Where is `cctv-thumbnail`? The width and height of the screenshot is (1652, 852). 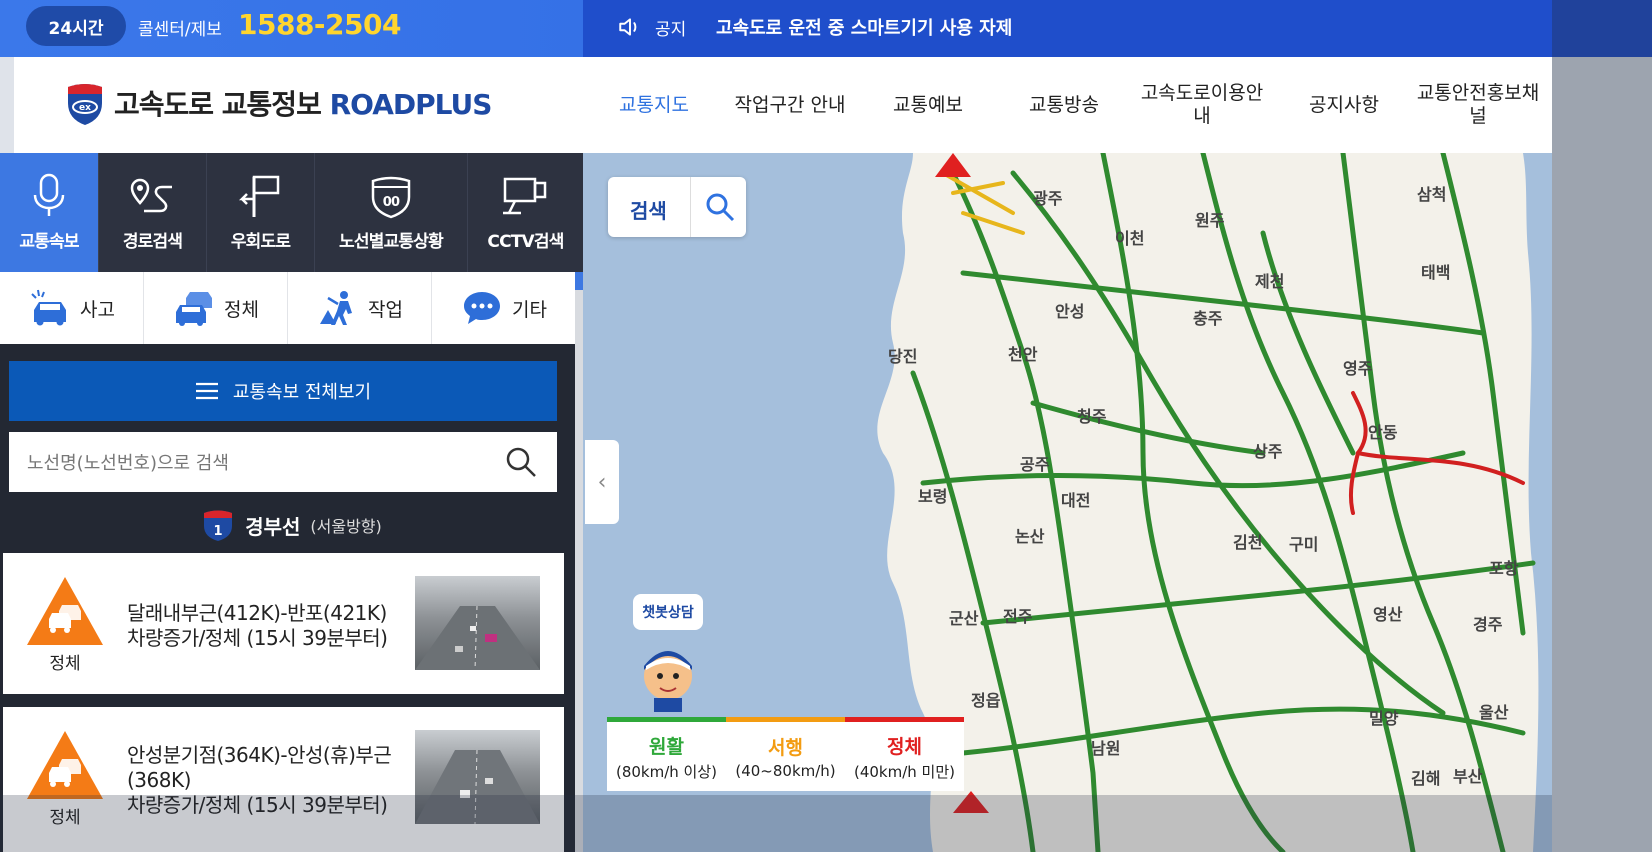
cctv-thumbnail is located at coordinates (477, 623).